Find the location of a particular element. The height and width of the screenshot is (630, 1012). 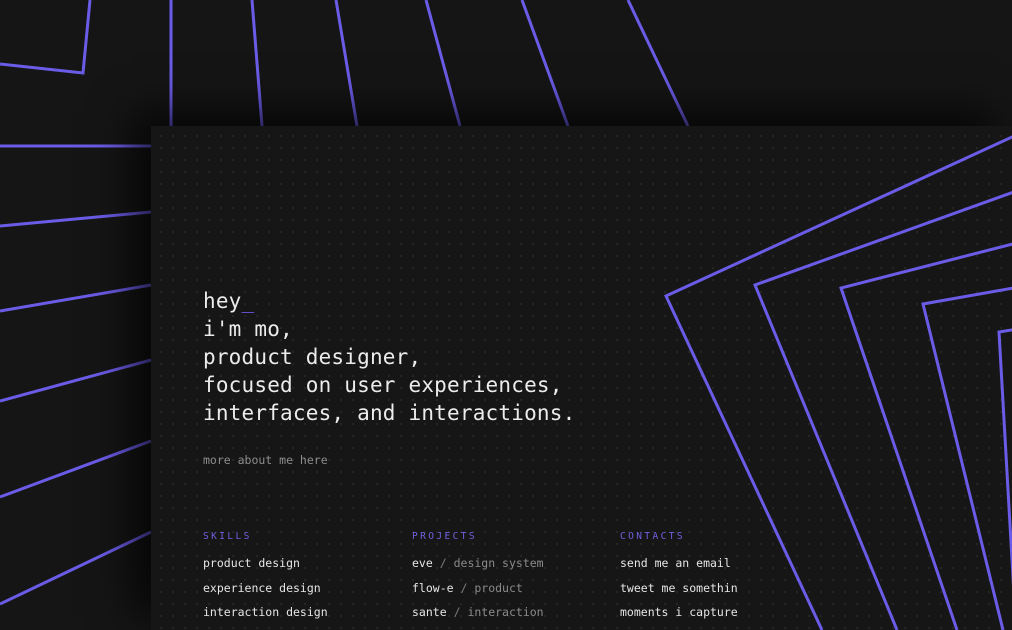

more-about-me-link: more about me here is located at coordinates (265, 460).